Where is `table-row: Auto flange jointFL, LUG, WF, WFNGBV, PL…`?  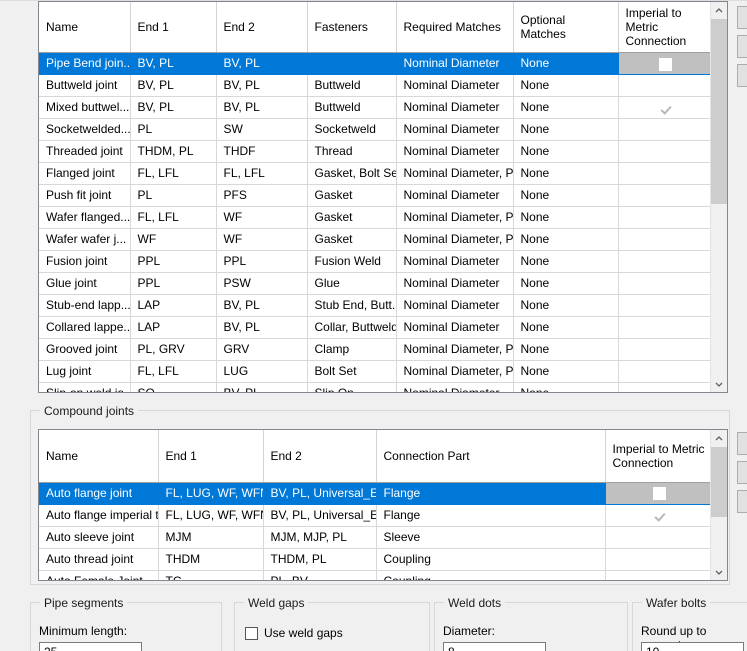
table-row: Auto flange jointFL, LUG, WF, WFNGBV, PL… is located at coordinates (374, 493).